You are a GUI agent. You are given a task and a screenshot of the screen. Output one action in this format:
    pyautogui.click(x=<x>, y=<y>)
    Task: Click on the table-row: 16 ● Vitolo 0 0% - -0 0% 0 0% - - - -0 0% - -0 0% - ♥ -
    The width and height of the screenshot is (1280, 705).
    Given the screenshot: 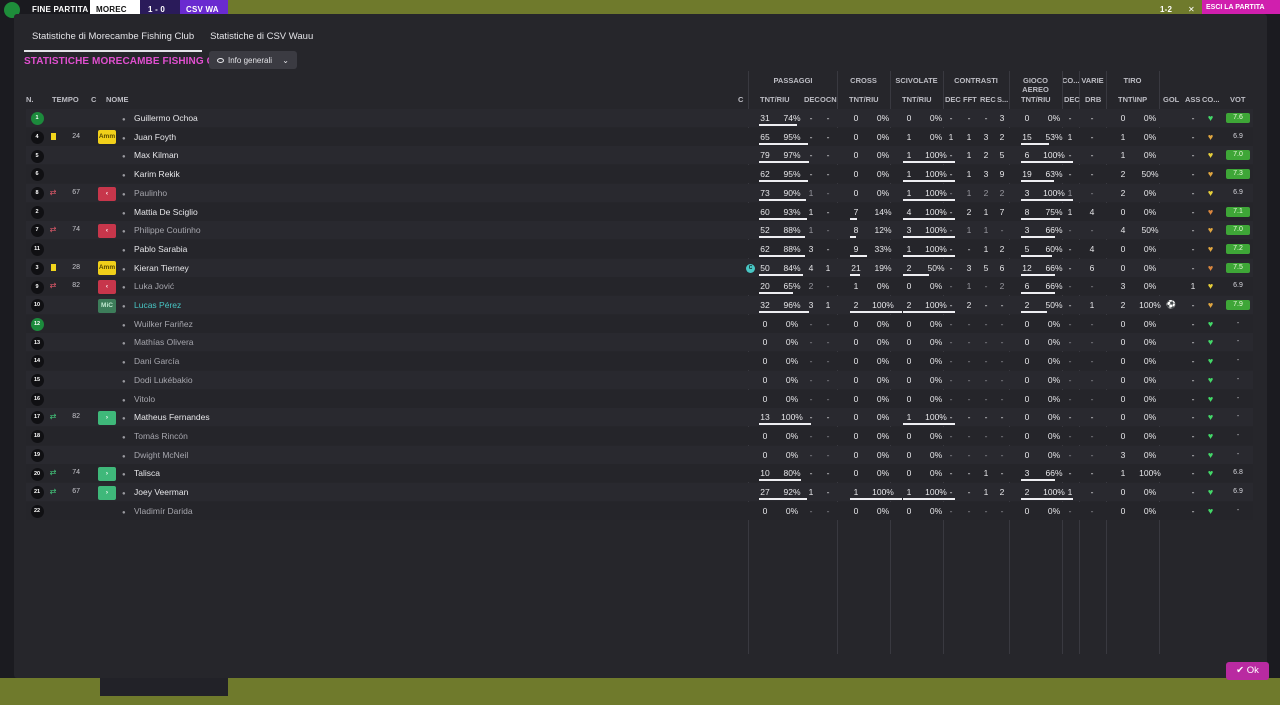 What is the action you would take?
    pyautogui.click(x=639, y=398)
    